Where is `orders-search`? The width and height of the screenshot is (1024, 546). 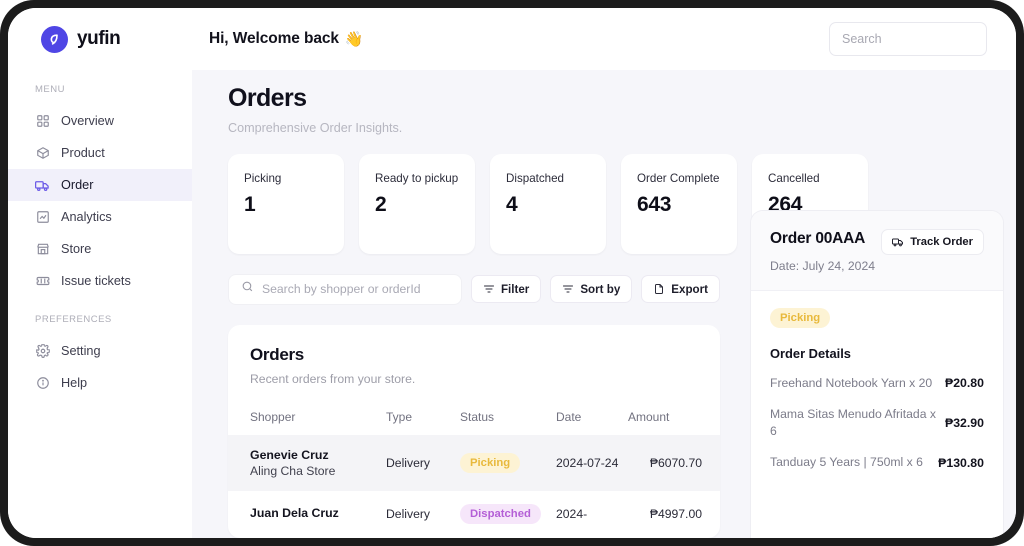
orders-search is located at coordinates (345, 289).